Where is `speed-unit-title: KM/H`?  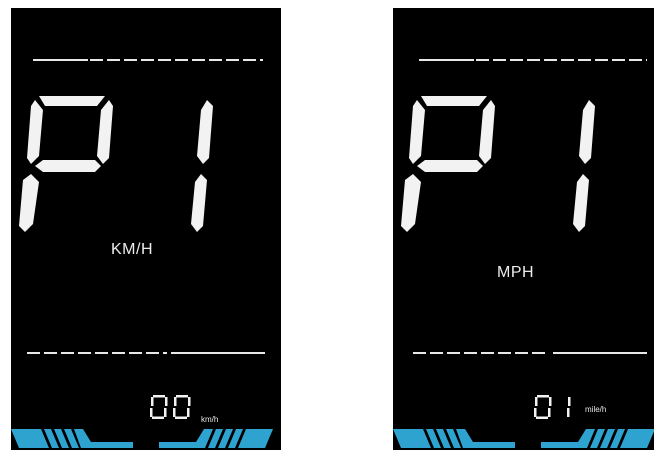
speed-unit-title: KM/H is located at coordinates (132, 249).